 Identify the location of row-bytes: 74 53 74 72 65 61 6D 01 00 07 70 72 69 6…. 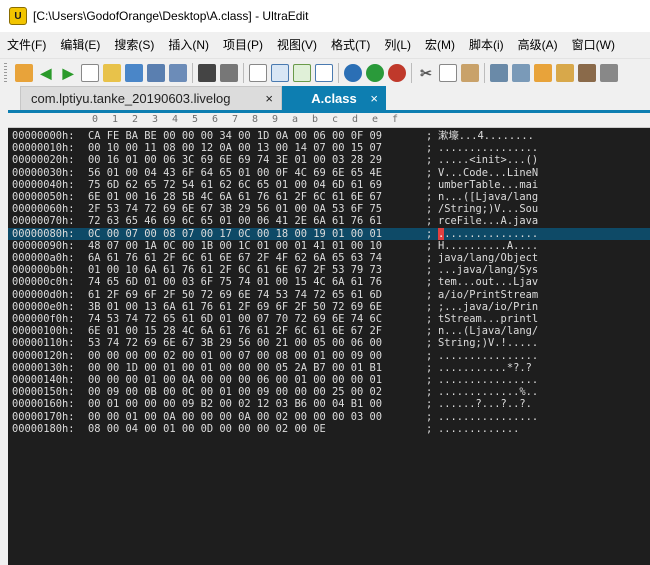
(235, 319).